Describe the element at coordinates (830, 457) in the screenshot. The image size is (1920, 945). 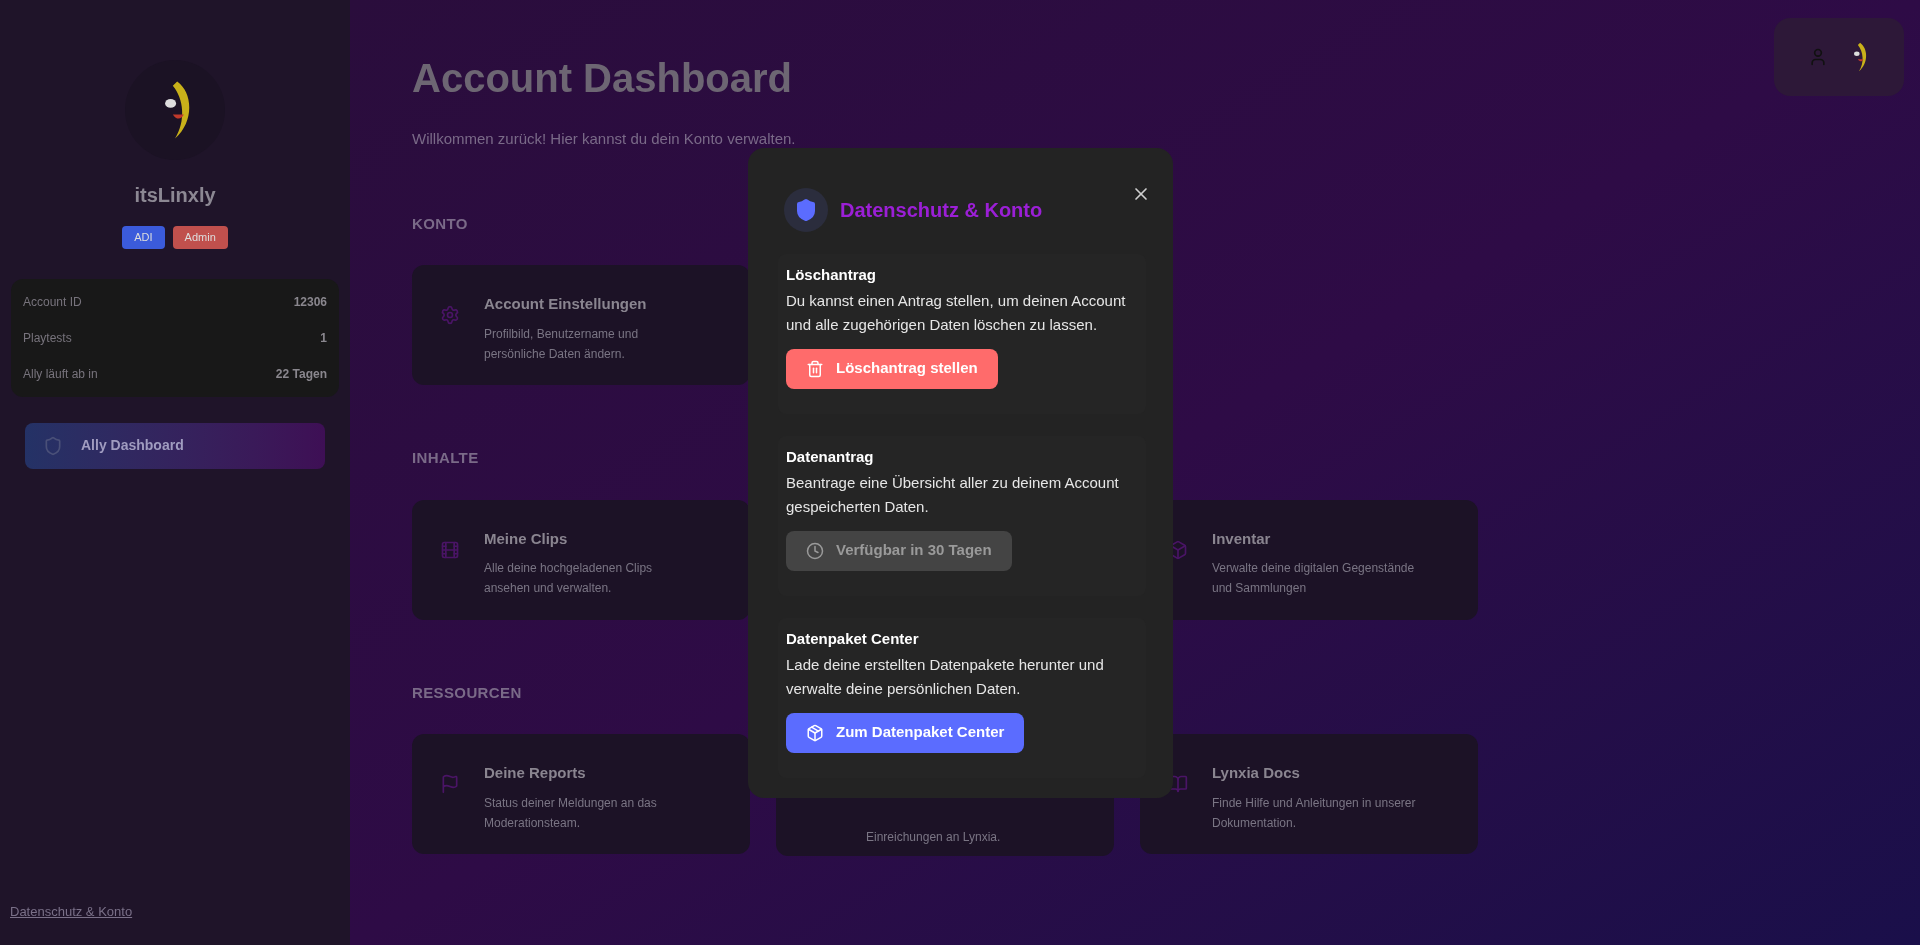
I see `section-title: Datenantrag` at that location.